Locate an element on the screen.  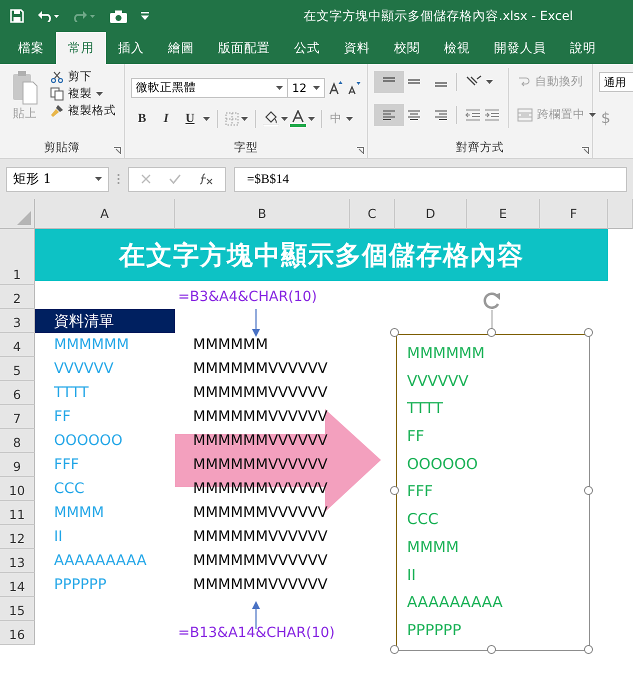
align-left-icon is located at coordinates (389, 115).